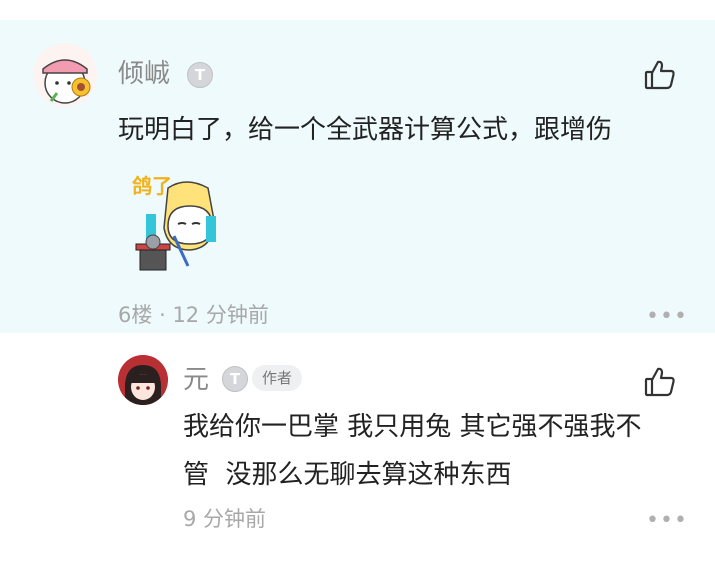 The image size is (715, 564). Describe the element at coordinates (143, 380) in the screenshot. I see `replier-avatar` at that location.